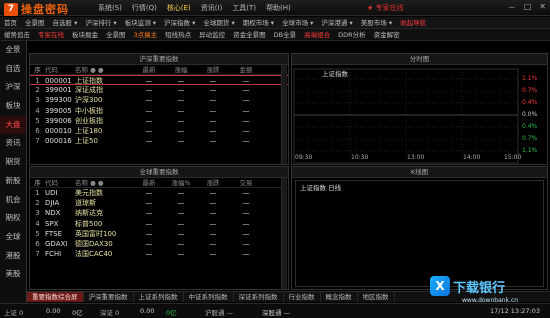  What do you see at coordinates (159, 80) in the screenshot?
I see `table-row: 1 000001 上证指数 — — — —` at bounding box center [159, 80].